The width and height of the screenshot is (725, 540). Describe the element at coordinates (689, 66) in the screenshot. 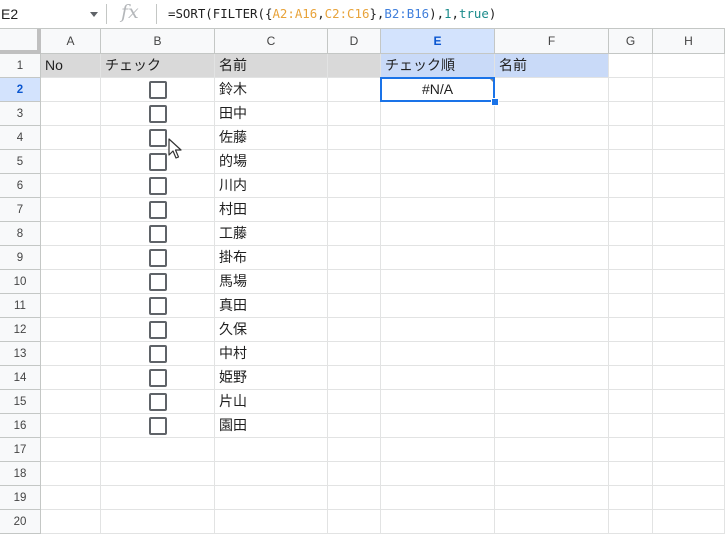

I see `cell-h1` at that location.